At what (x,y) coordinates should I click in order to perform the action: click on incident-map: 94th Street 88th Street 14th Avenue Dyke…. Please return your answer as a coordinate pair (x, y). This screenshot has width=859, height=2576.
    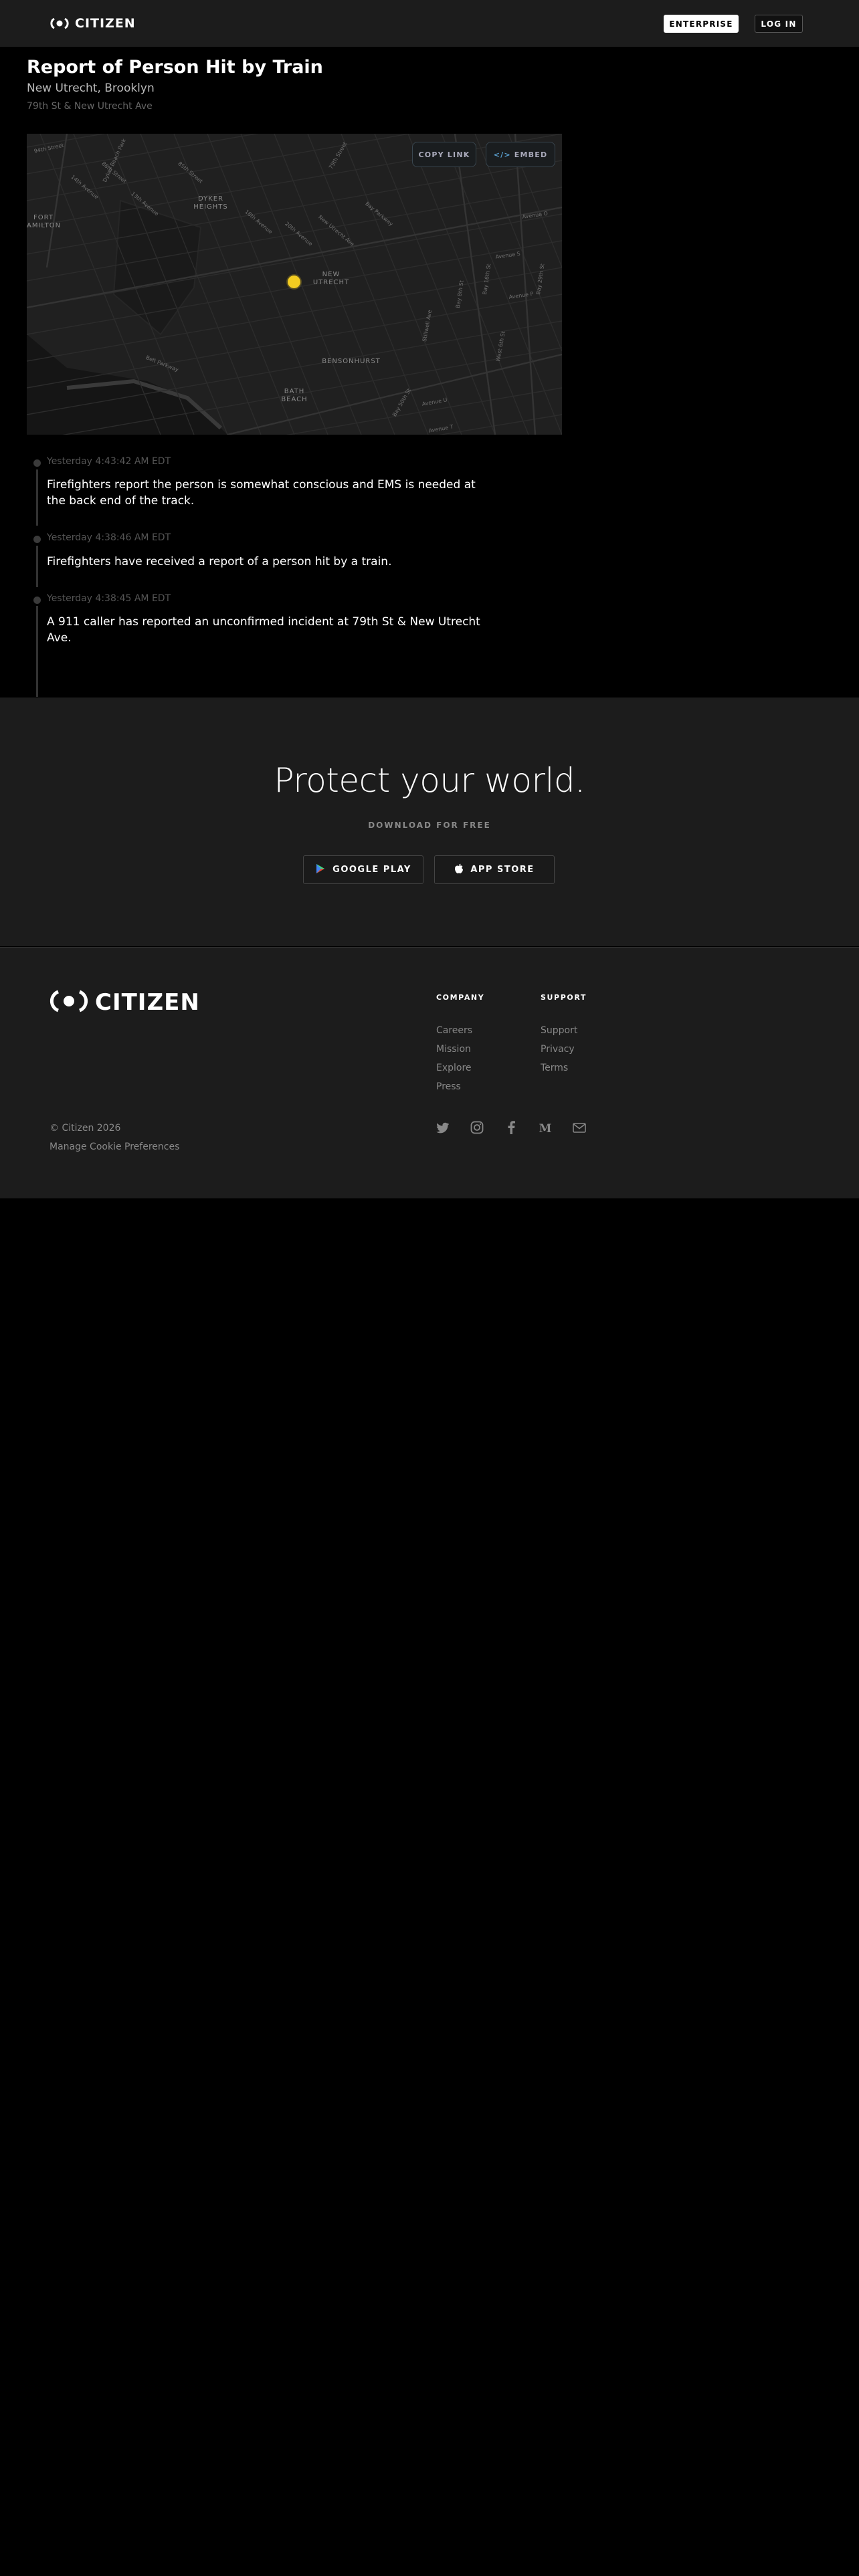
    Looking at the image, I should click on (294, 284).